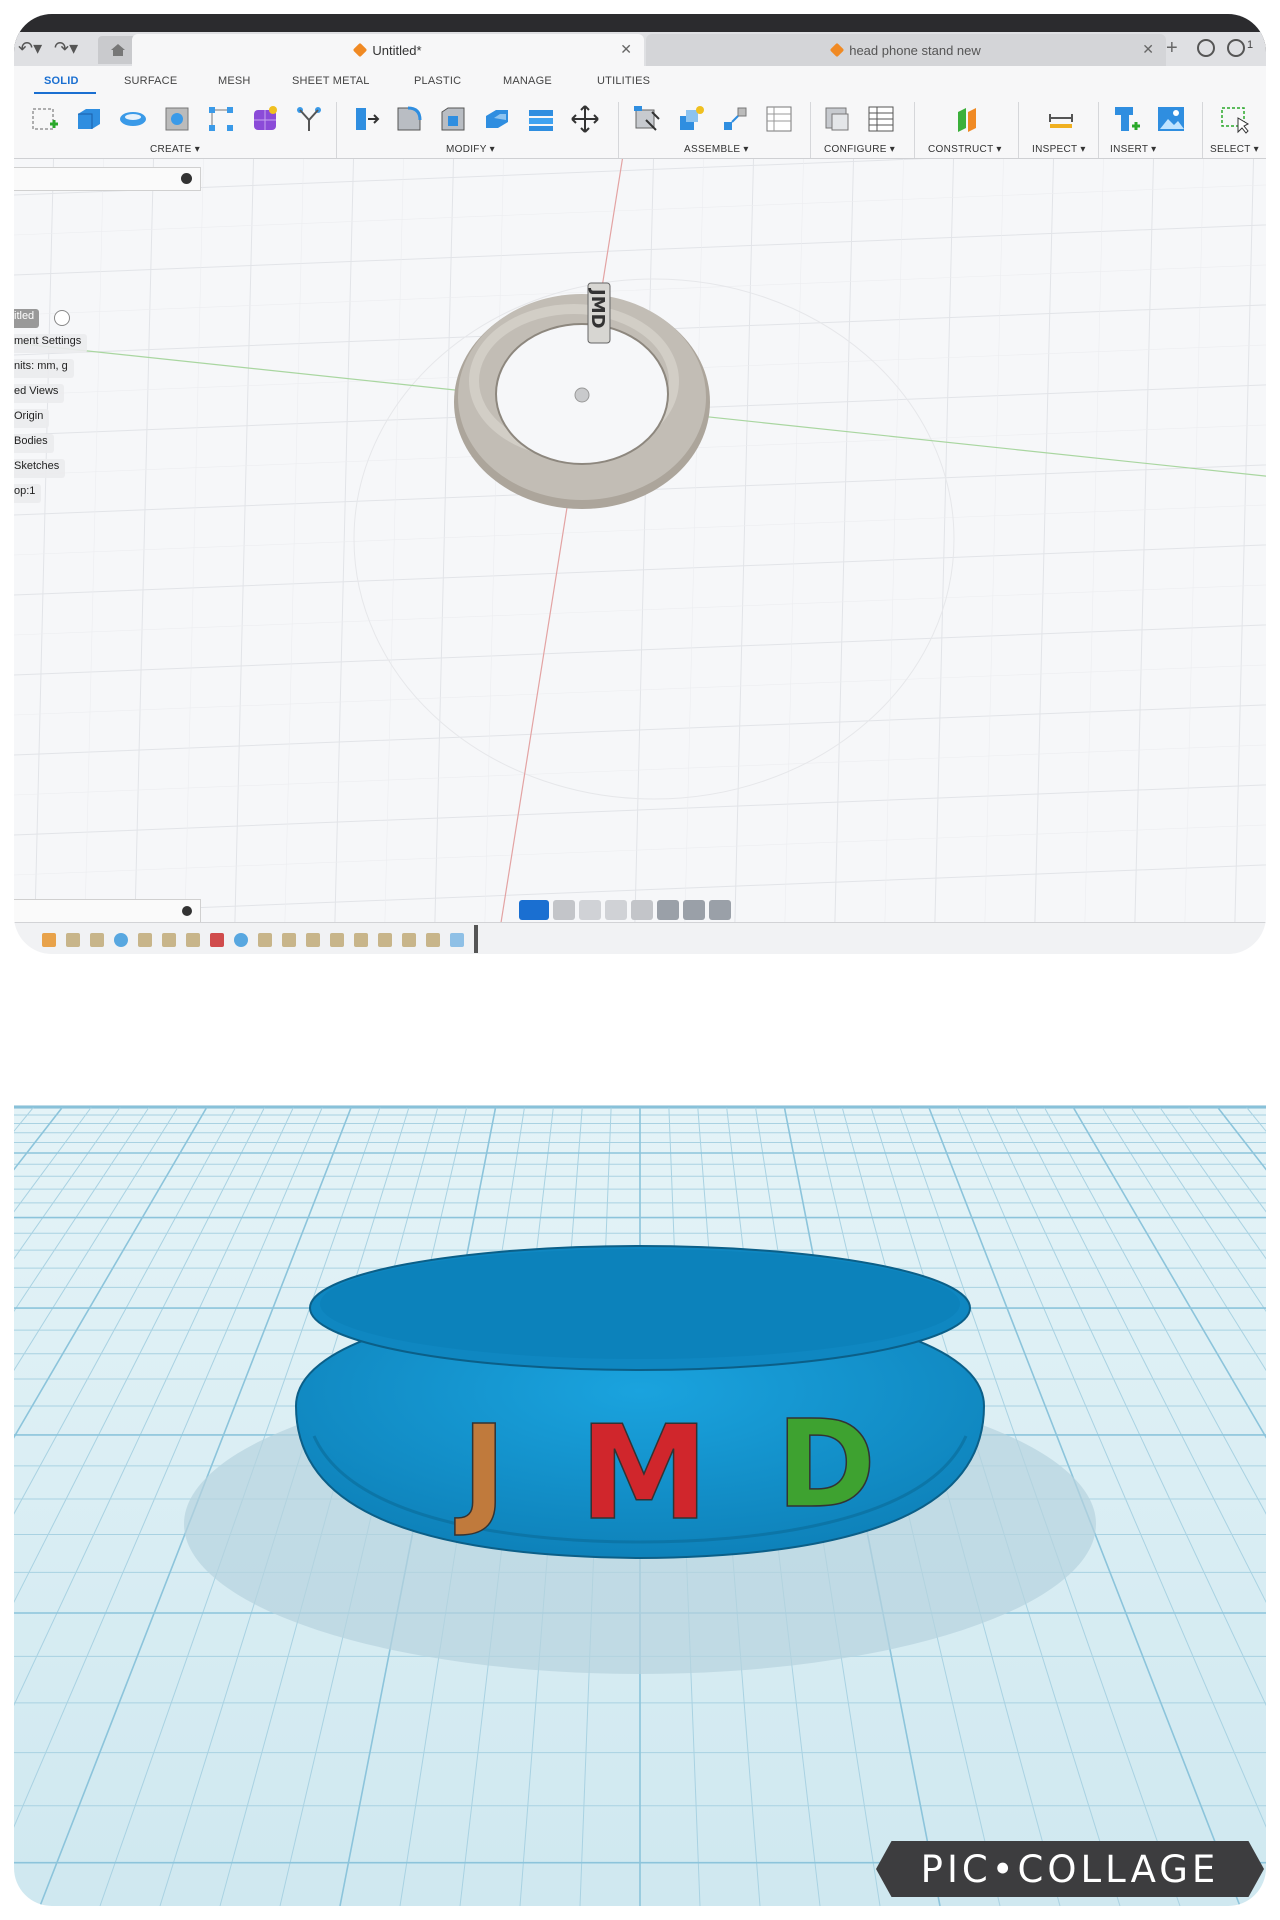 The width and height of the screenshot is (1280, 1920). Describe the element at coordinates (365, 119) in the screenshot. I see `press-pull-icon` at that location.